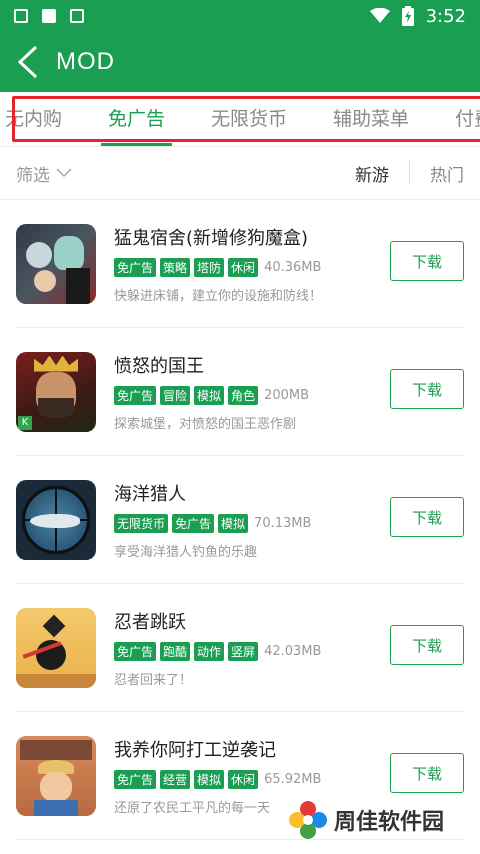  I want to click on battery-icon, so click(407, 16).